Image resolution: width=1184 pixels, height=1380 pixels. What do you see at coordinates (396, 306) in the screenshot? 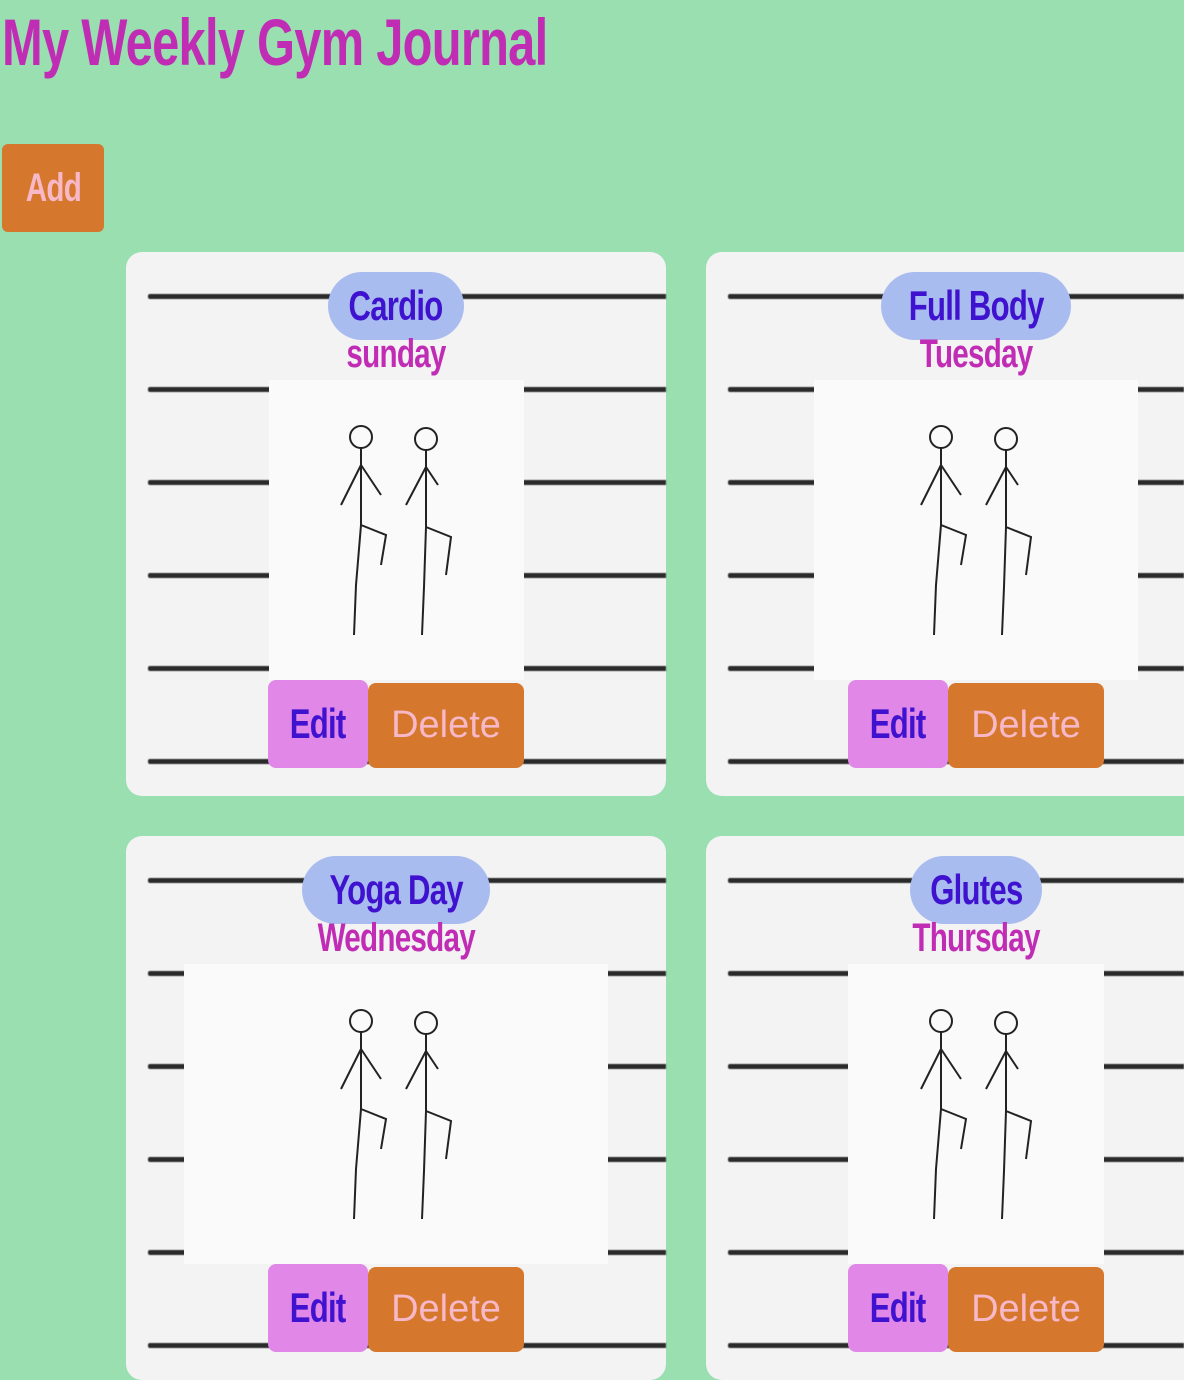
I see `workout-name-badge: Cardio` at bounding box center [396, 306].